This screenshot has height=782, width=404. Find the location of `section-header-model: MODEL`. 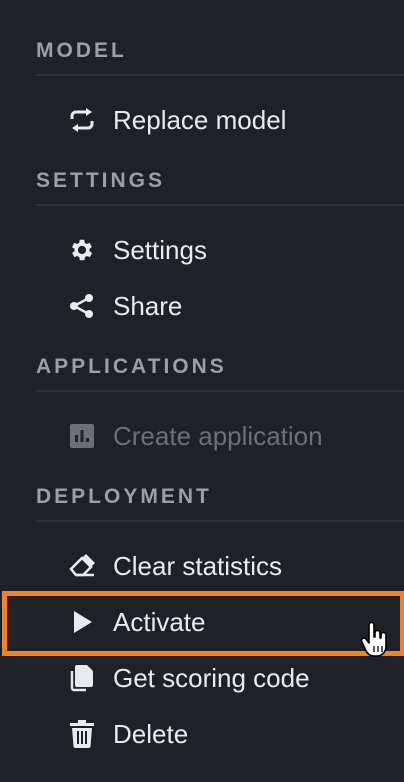

section-header-model: MODEL is located at coordinates (81, 50).